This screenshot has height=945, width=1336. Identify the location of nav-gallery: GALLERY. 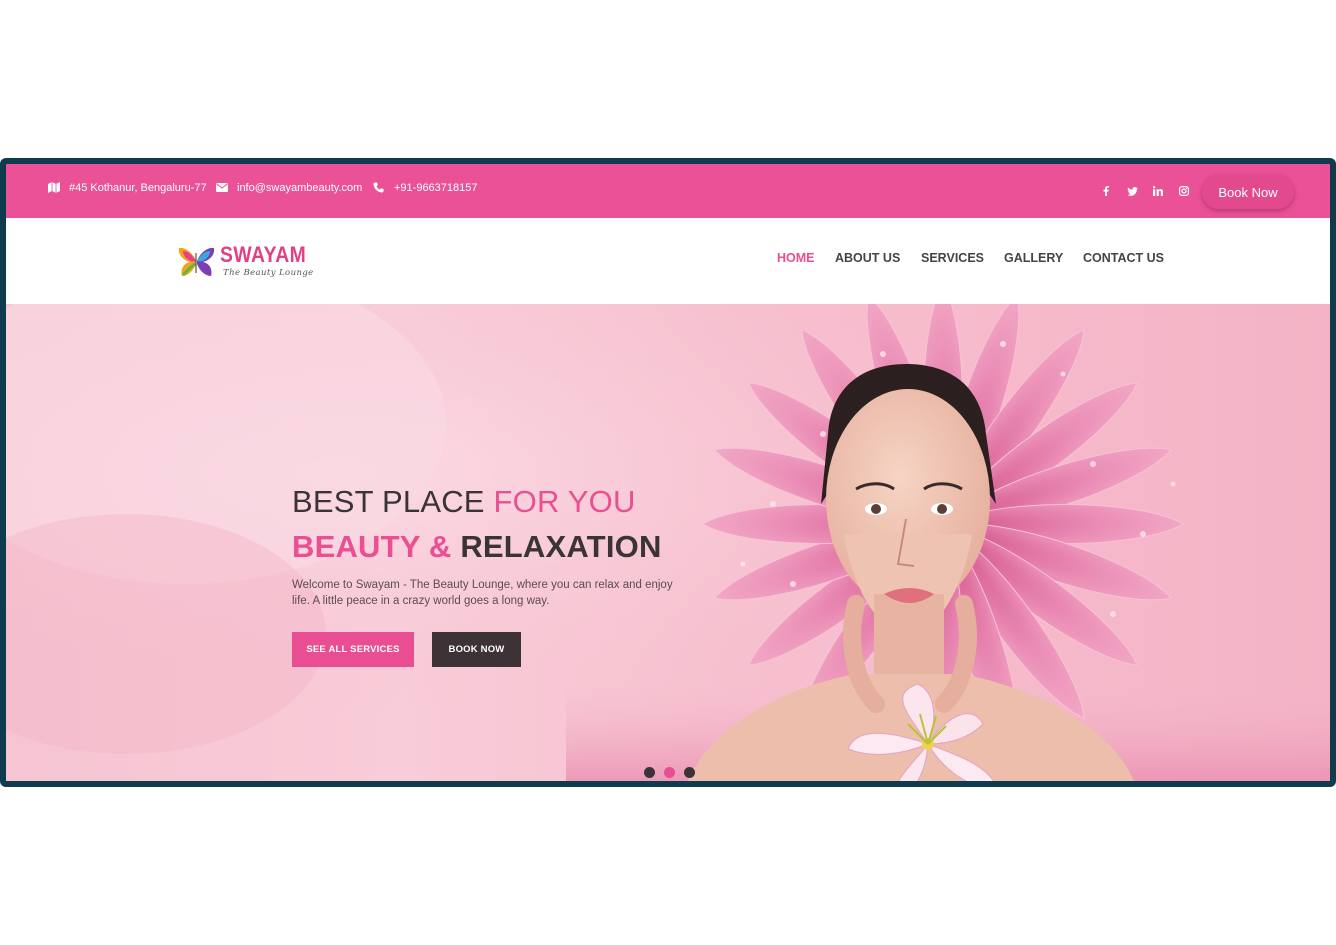
(1033, 258).